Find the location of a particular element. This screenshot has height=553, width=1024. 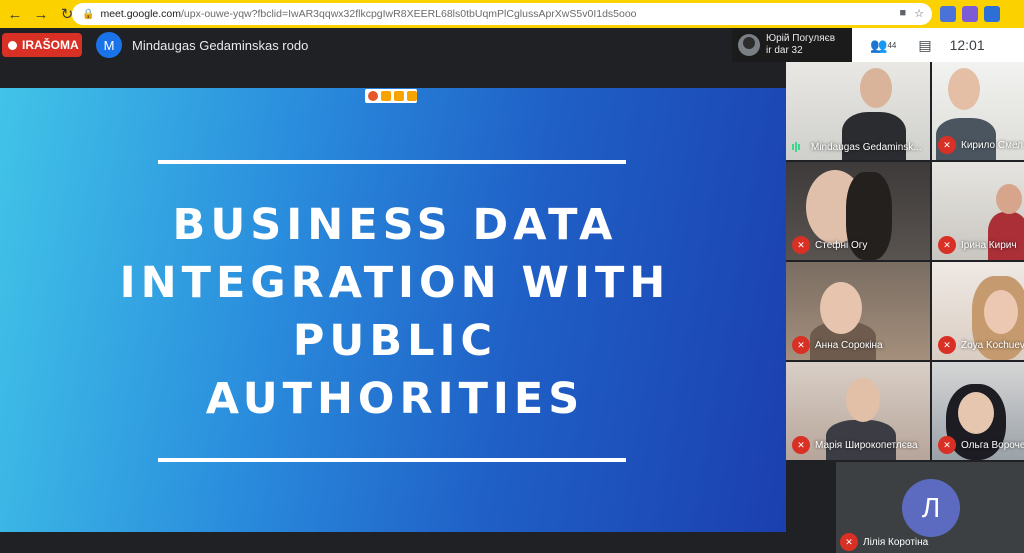

chat-icon: ▤ is located at coordinates (925, 44).